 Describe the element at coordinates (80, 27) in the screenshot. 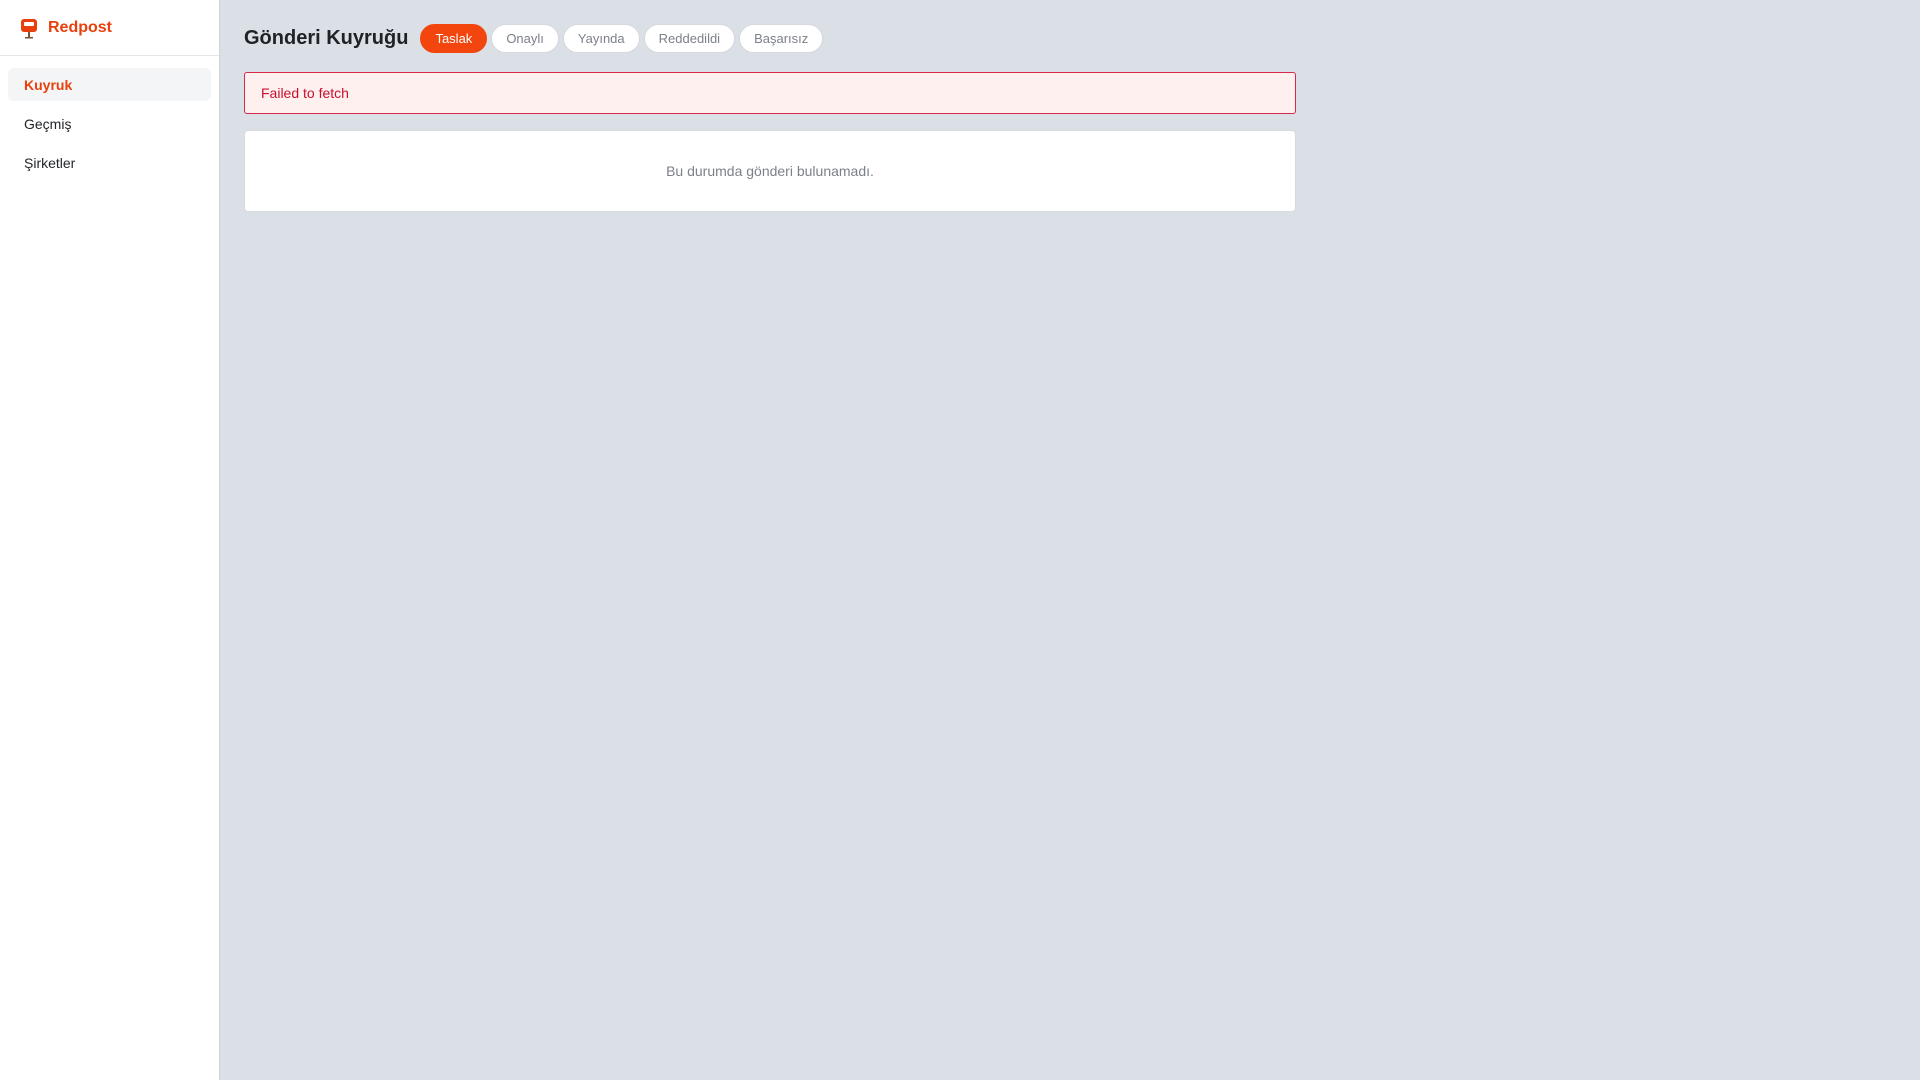

I see `brand-name: Redpost` at that location.